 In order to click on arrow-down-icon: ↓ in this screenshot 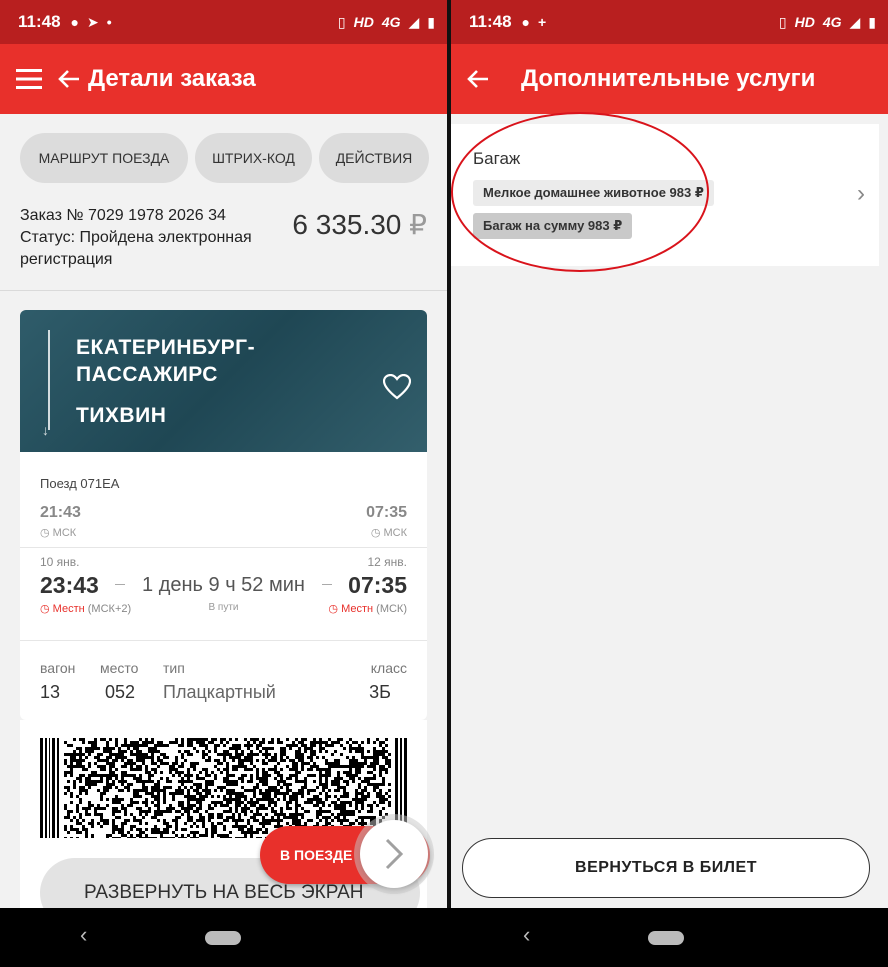, I will do `click(45, 430)`.